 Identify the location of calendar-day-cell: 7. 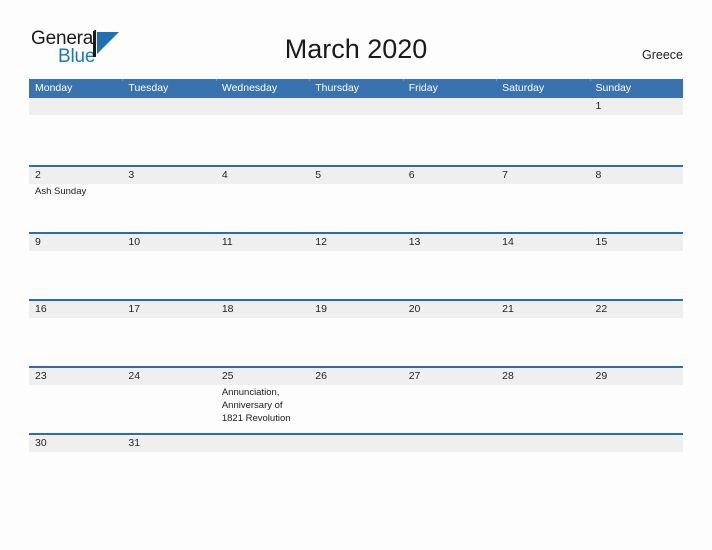
(543, 199).